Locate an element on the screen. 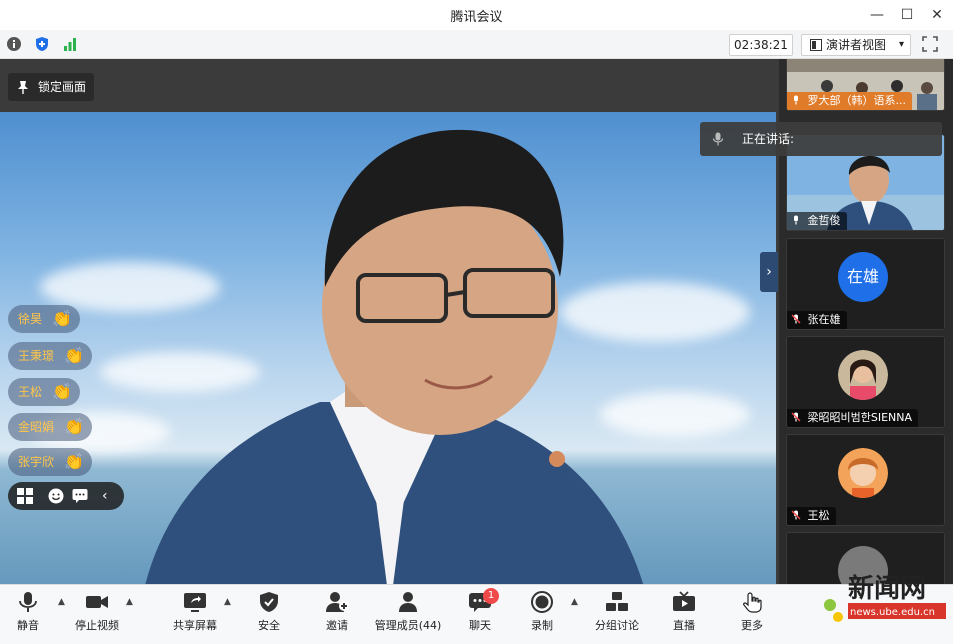  lock-view-button: 锁定画面 is located at coordinates (51, 87).